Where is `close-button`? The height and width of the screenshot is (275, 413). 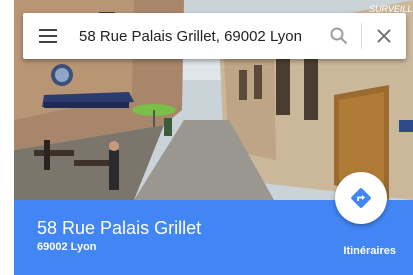
close-button is located at coordinates (384, 36).